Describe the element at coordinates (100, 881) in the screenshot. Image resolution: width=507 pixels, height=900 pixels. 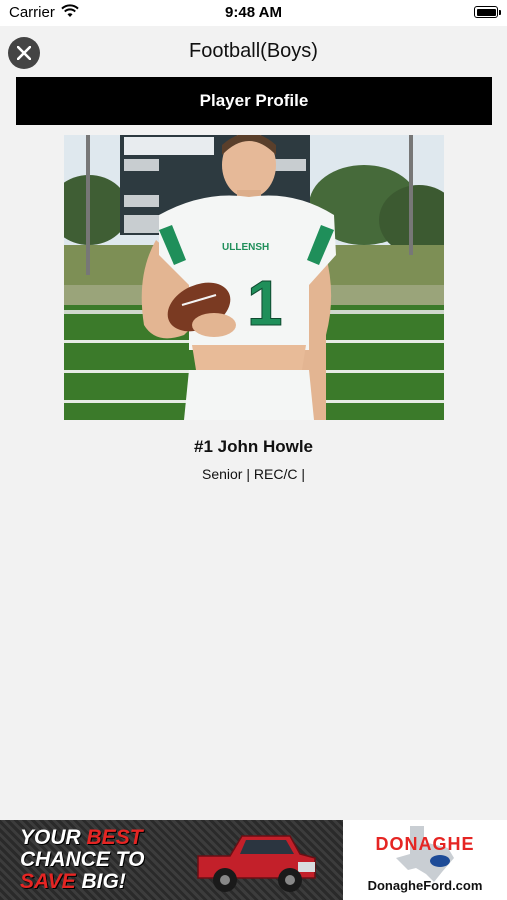
I see `ad-line3-b: BIG!` at that location.